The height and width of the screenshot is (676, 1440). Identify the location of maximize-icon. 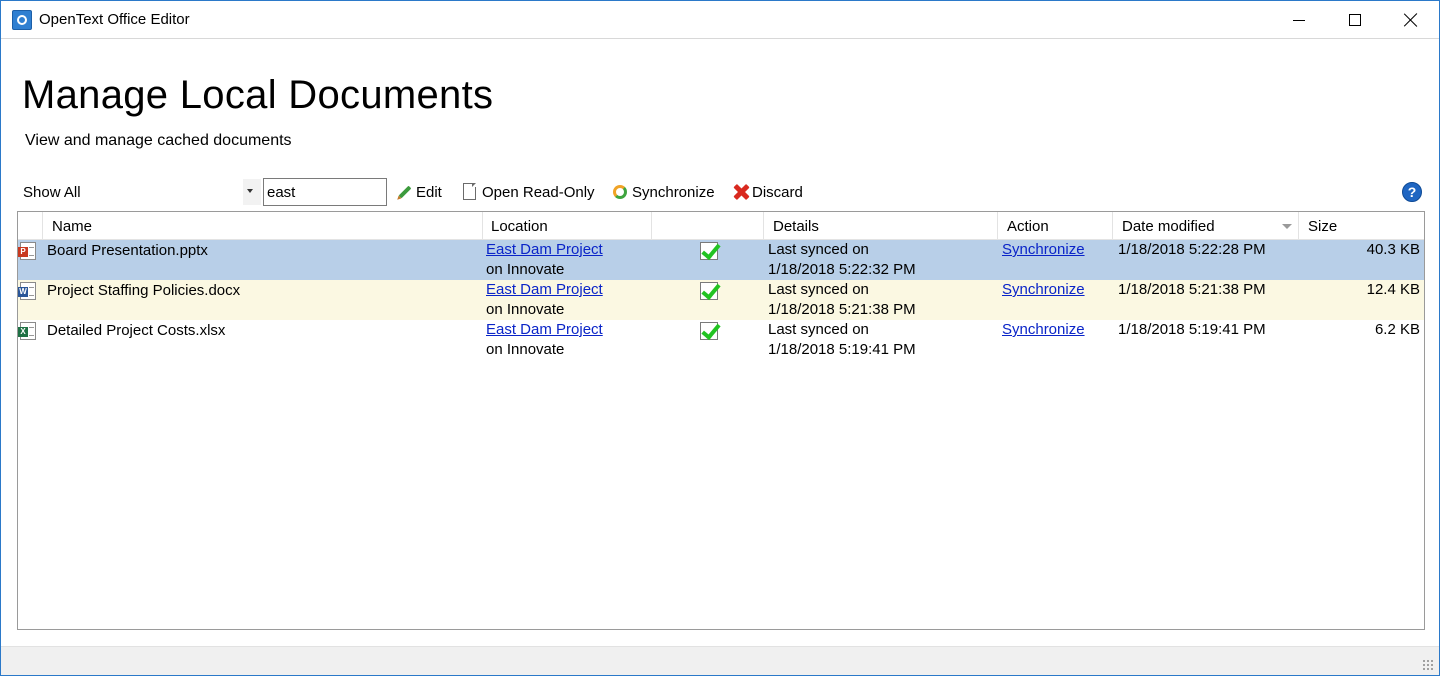
(1355, 20).